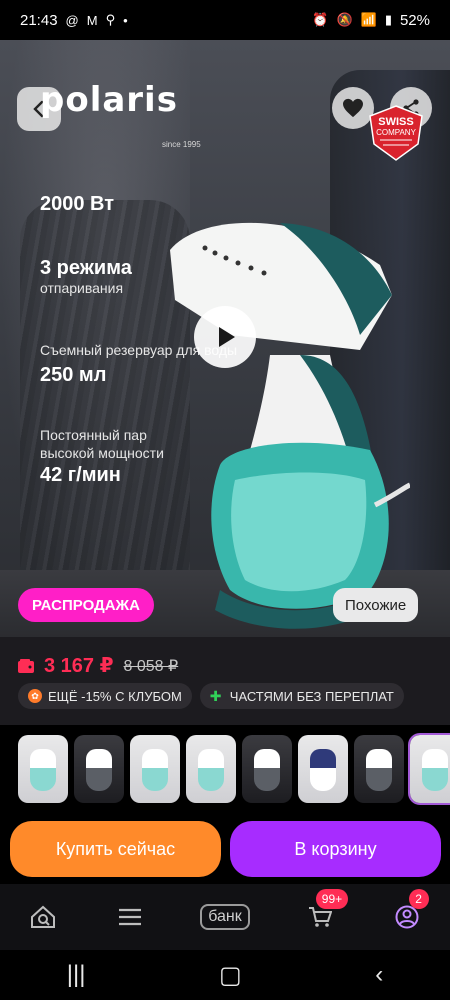 This screenshot has width=450, height=1000. What do you see at coordinates (92, 20) in the screenshot?
I see `m-icon: M` at bounding box center [92, 20].